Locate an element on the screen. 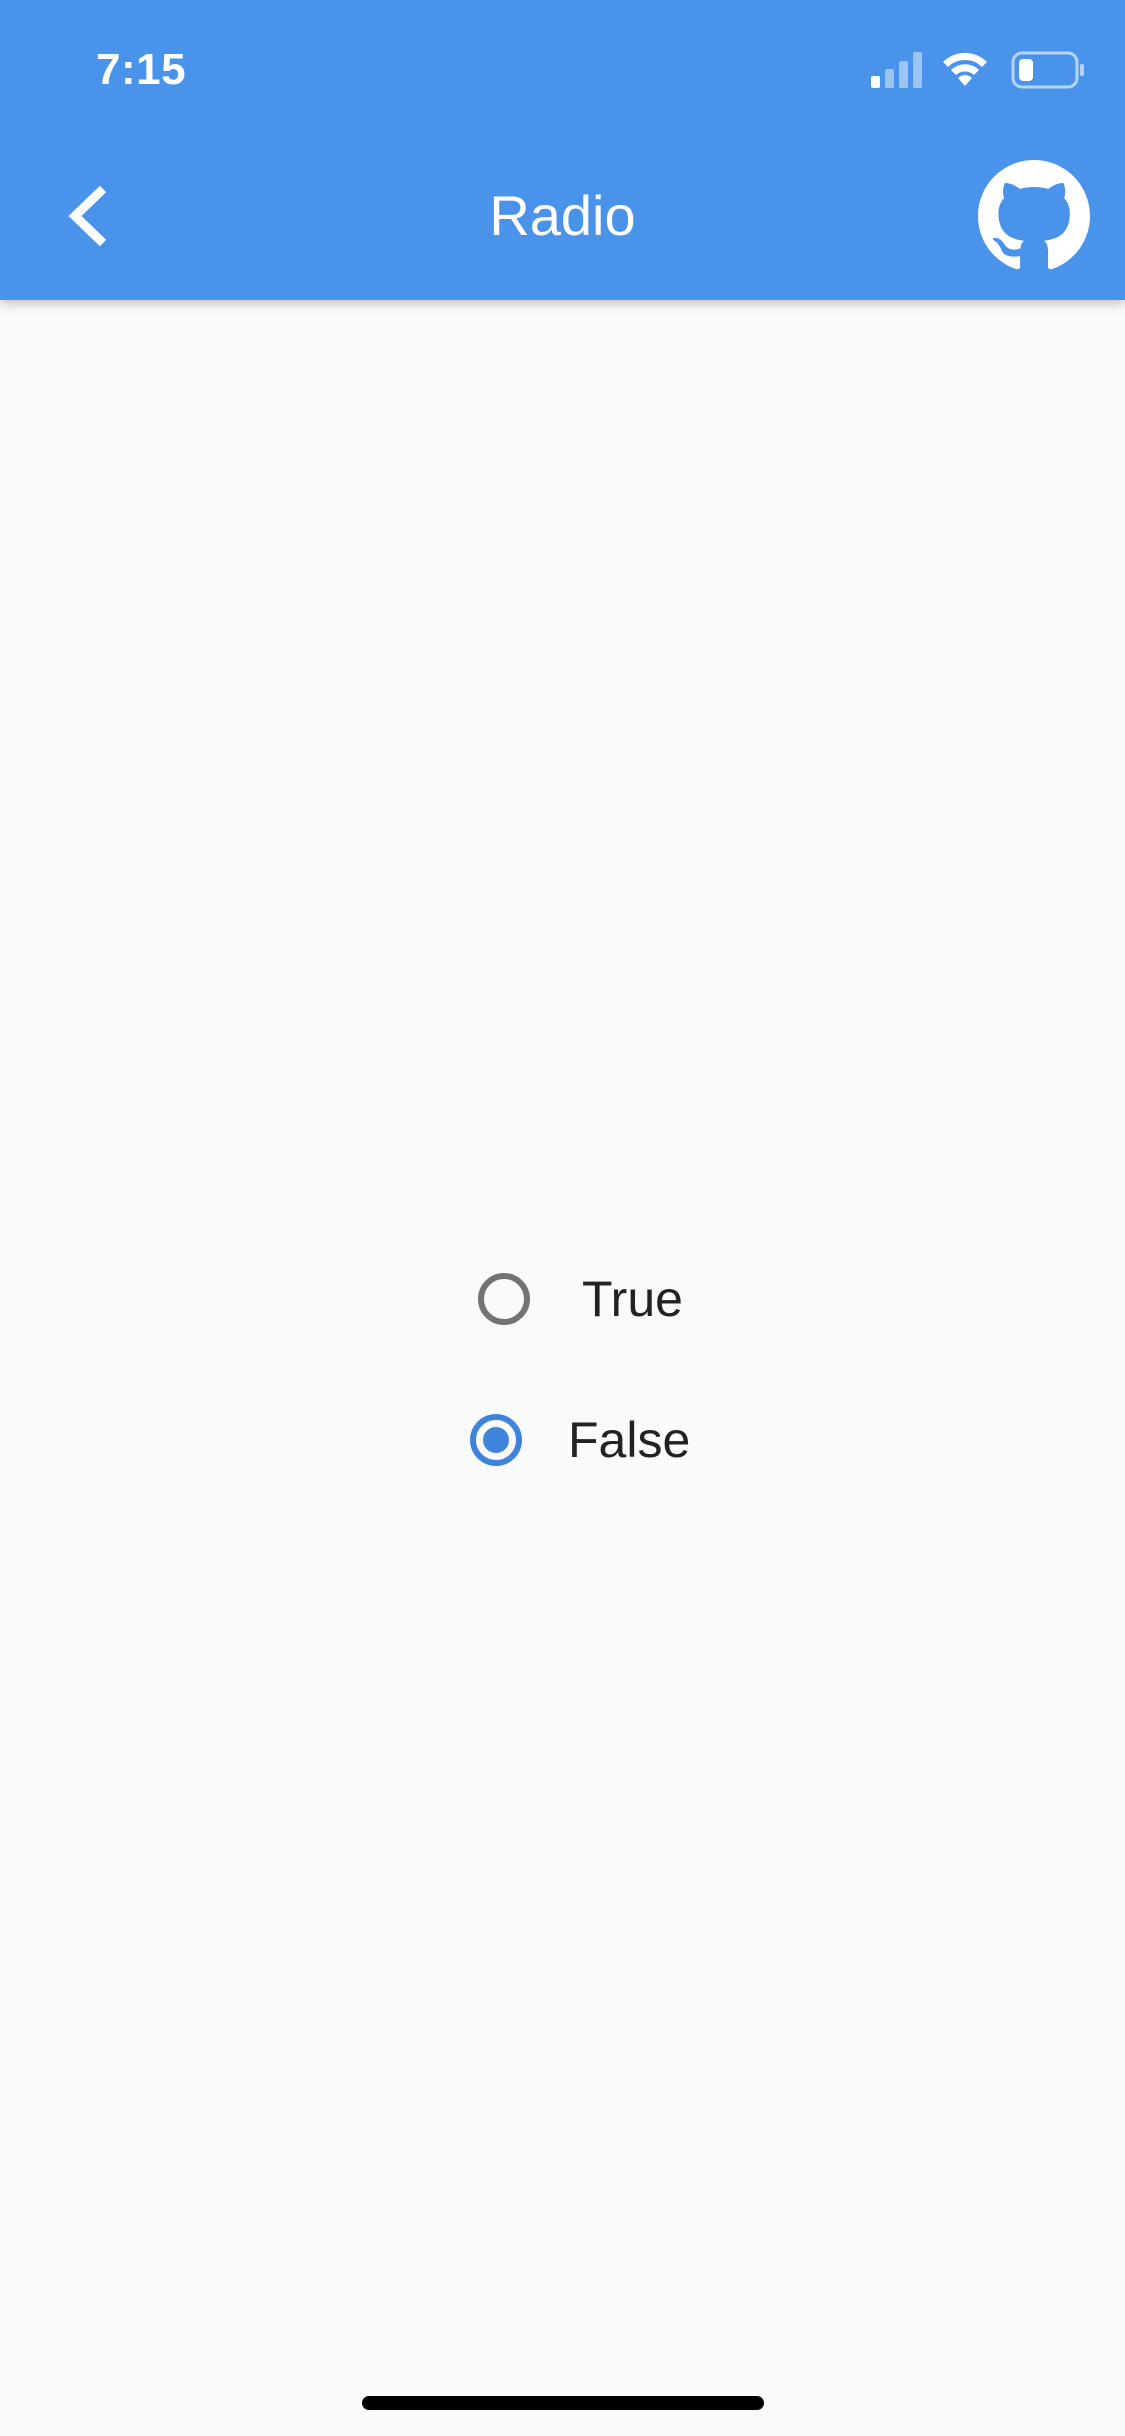 This screenshot has width=1125, height=2436. status-time: 7:15 is located at coordinates (141, 69).